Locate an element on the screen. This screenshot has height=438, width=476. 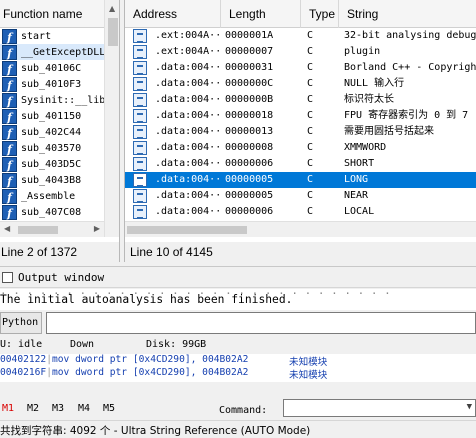
function-name: sub_40106C is located at coordinates (51, 68).